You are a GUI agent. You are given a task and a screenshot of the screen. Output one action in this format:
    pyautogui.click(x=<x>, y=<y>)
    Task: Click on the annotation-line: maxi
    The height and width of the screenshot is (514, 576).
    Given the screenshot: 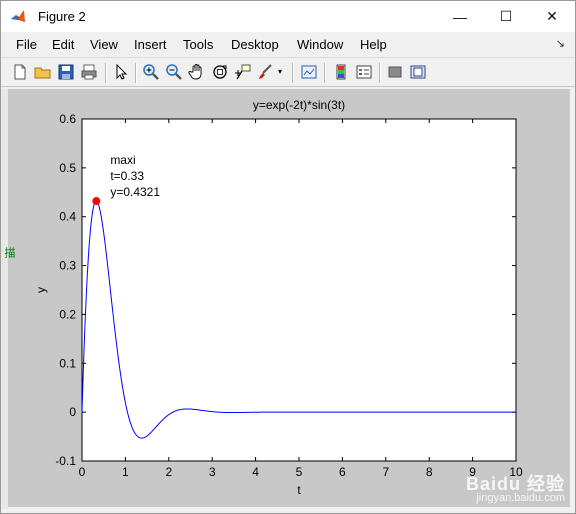 What is the action you would take?
    pyautogui.click(x=122, y=160)
    